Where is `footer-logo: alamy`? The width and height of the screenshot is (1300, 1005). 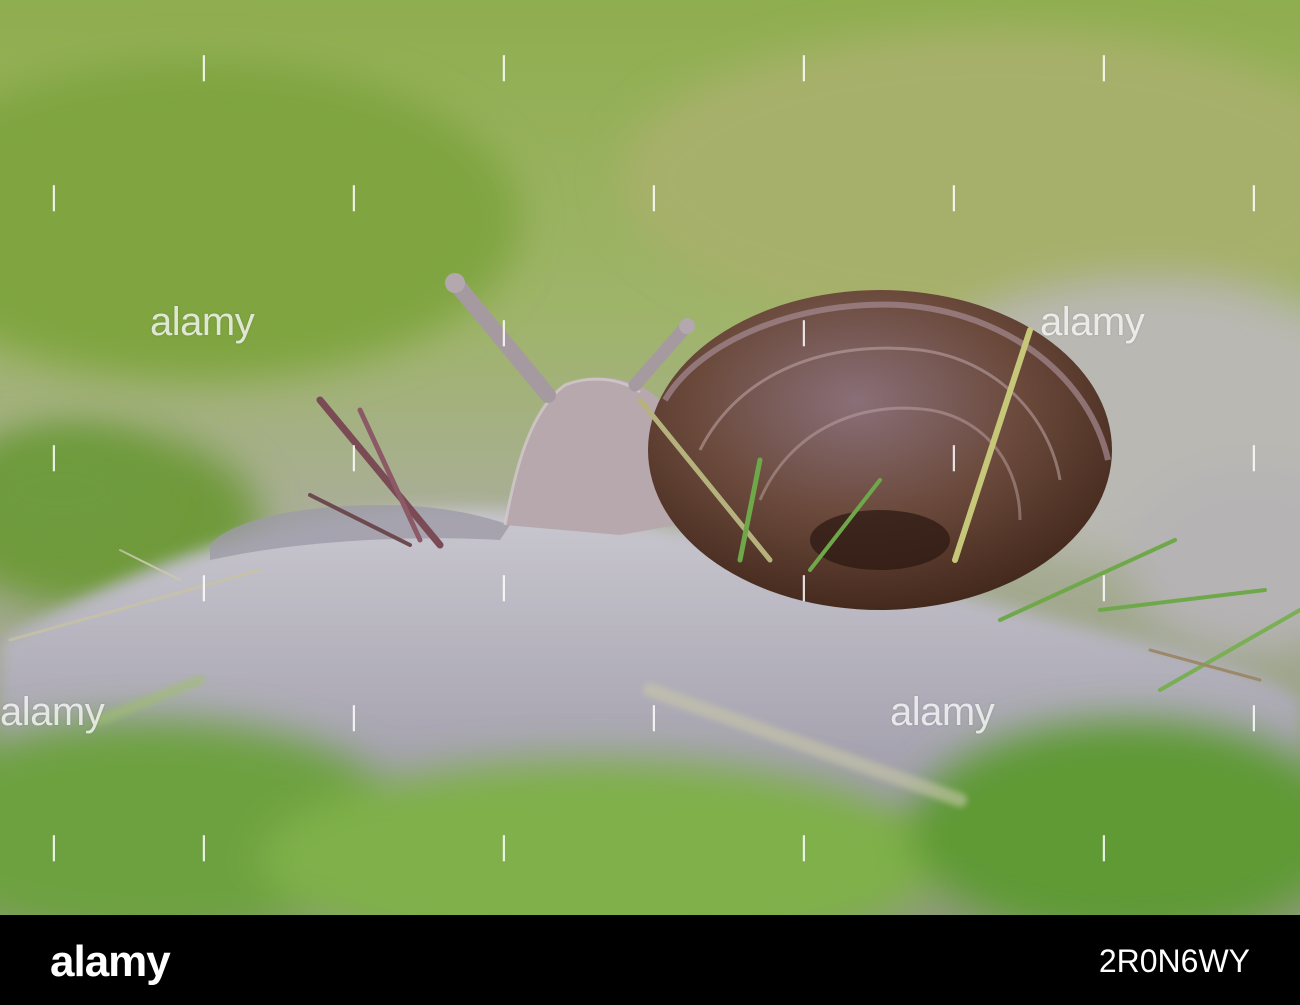
footer-logo: alamy is located at coordinates (110, 961).